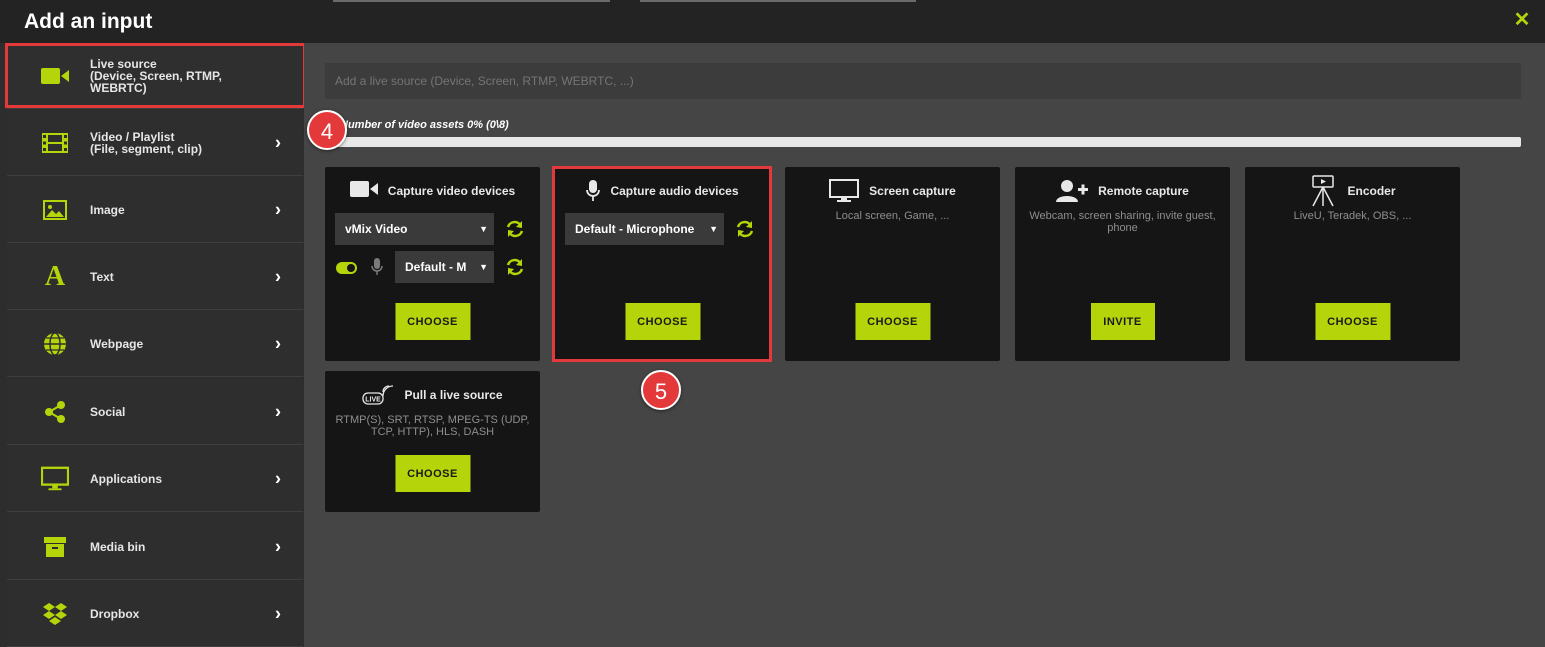  Describe the element at coordinates (155, 614) in the screenshot. I see `sidebar-item-dropbox: Dropbox ›` at that location.